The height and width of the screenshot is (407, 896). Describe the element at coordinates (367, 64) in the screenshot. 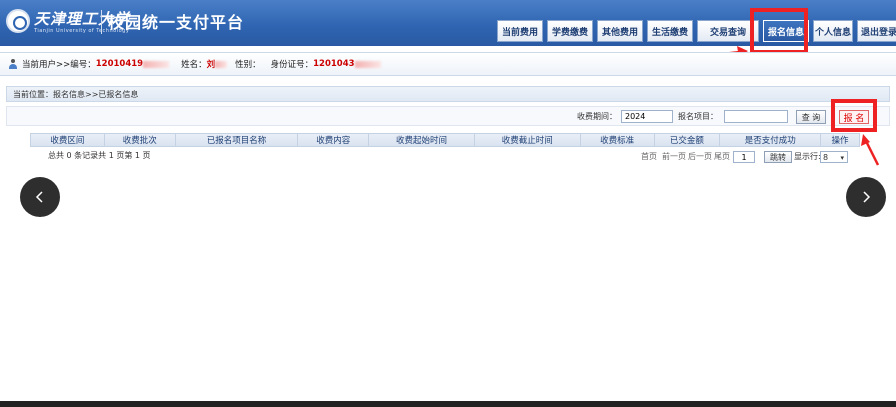

I see `redacted-id-card` at that location.